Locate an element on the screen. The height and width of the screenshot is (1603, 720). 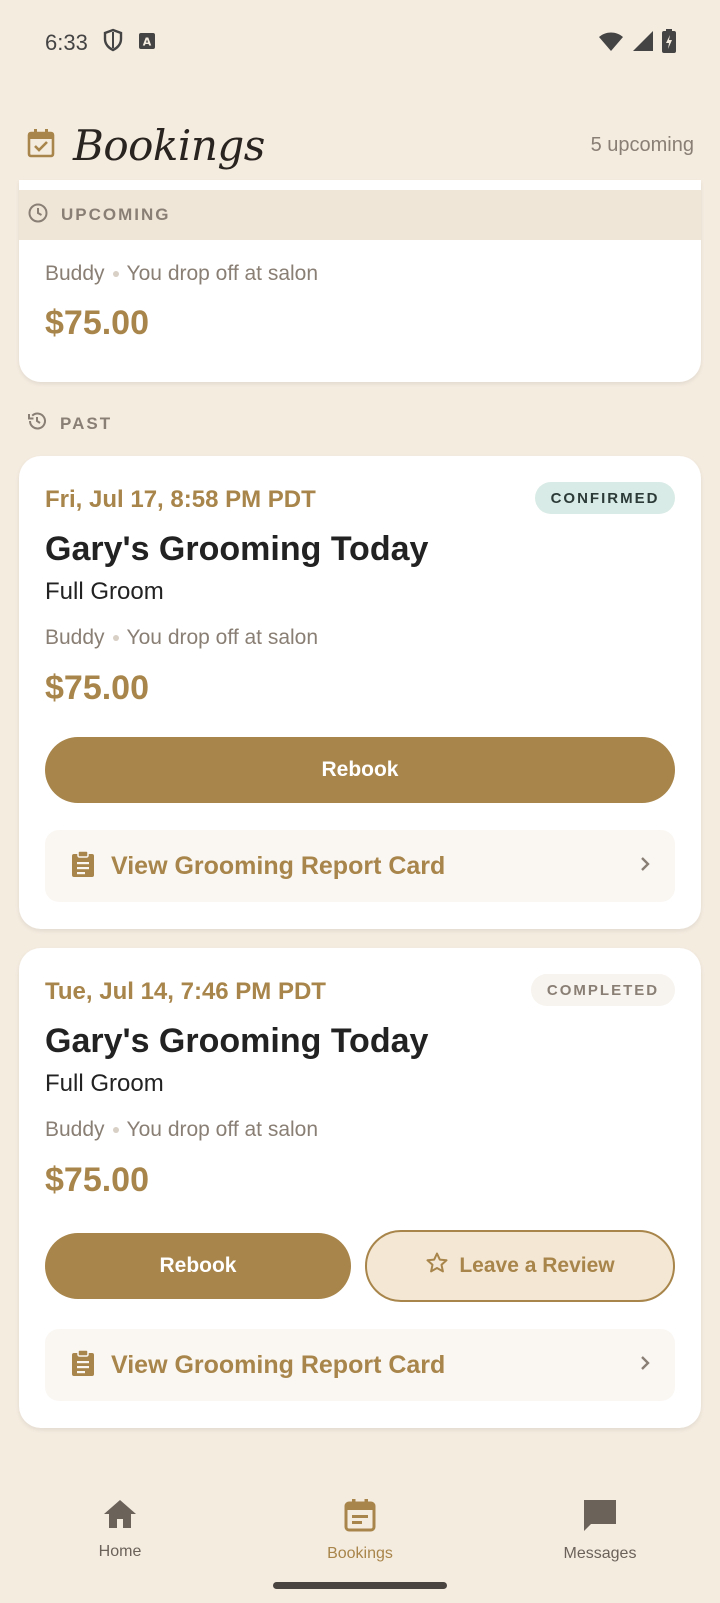
section-label: PAST is located at coordinates (86, 423).